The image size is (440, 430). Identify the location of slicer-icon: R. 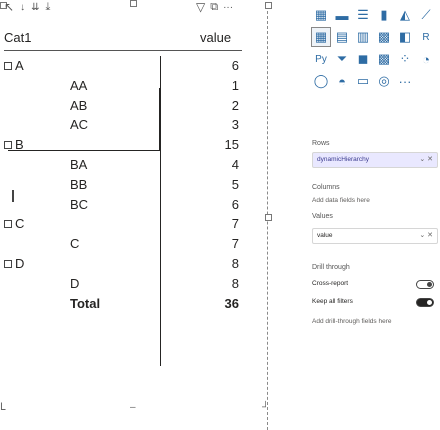
(426, 37).